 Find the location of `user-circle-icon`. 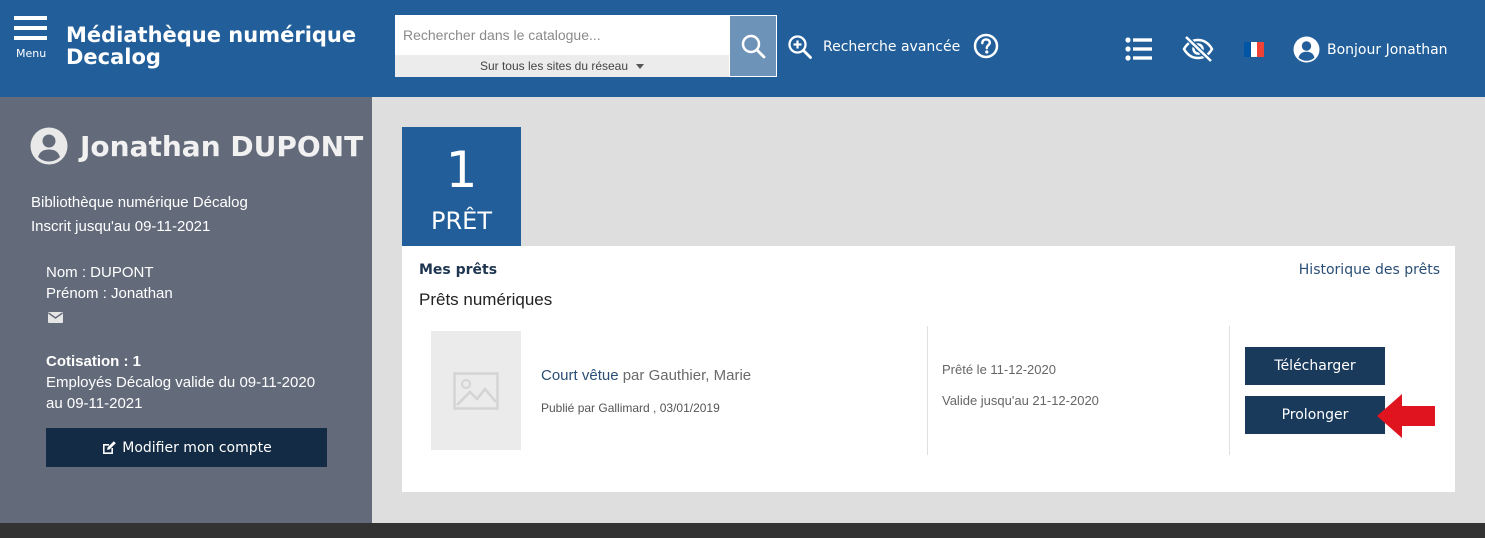

user-circle-icon is located at coordinates (1306, 49).